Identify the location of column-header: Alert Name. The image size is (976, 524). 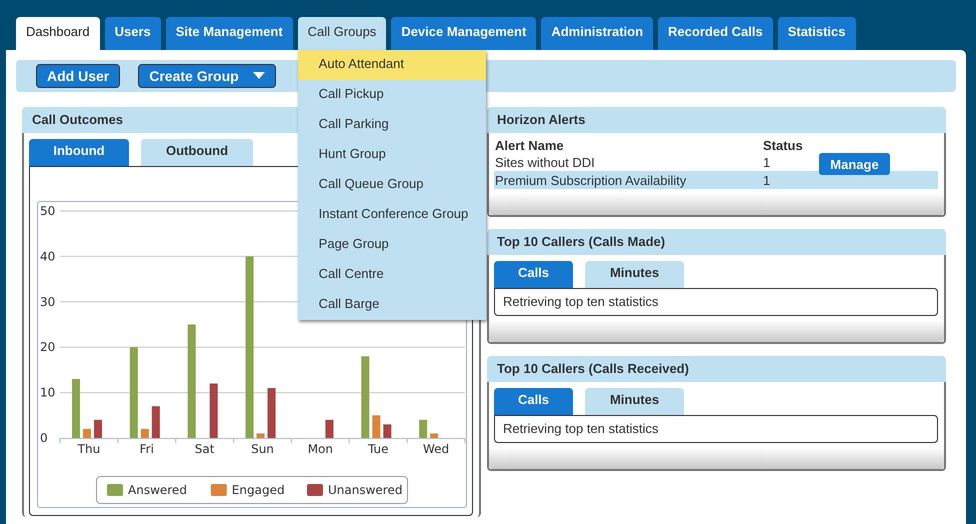
(529, 145).